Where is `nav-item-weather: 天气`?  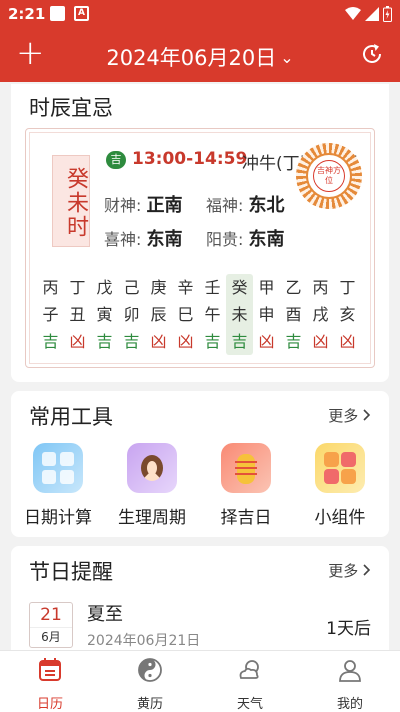
nav-item-weather: 天气 is located at coordinates (250, 681).